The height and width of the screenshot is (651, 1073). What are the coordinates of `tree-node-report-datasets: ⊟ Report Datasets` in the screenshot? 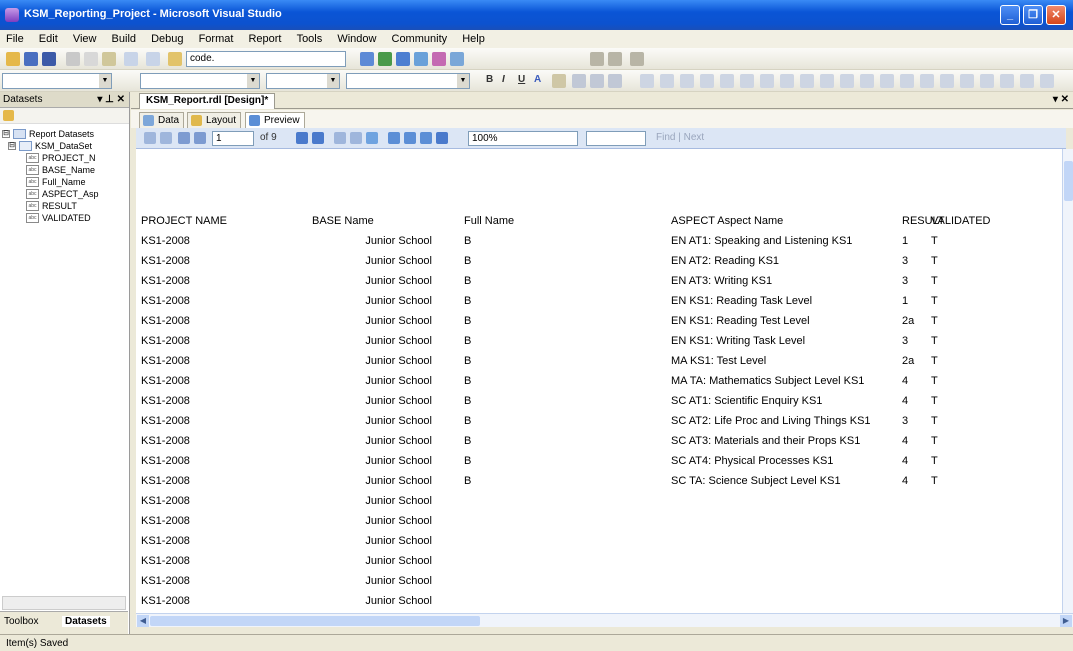 It's located at (64, 134).